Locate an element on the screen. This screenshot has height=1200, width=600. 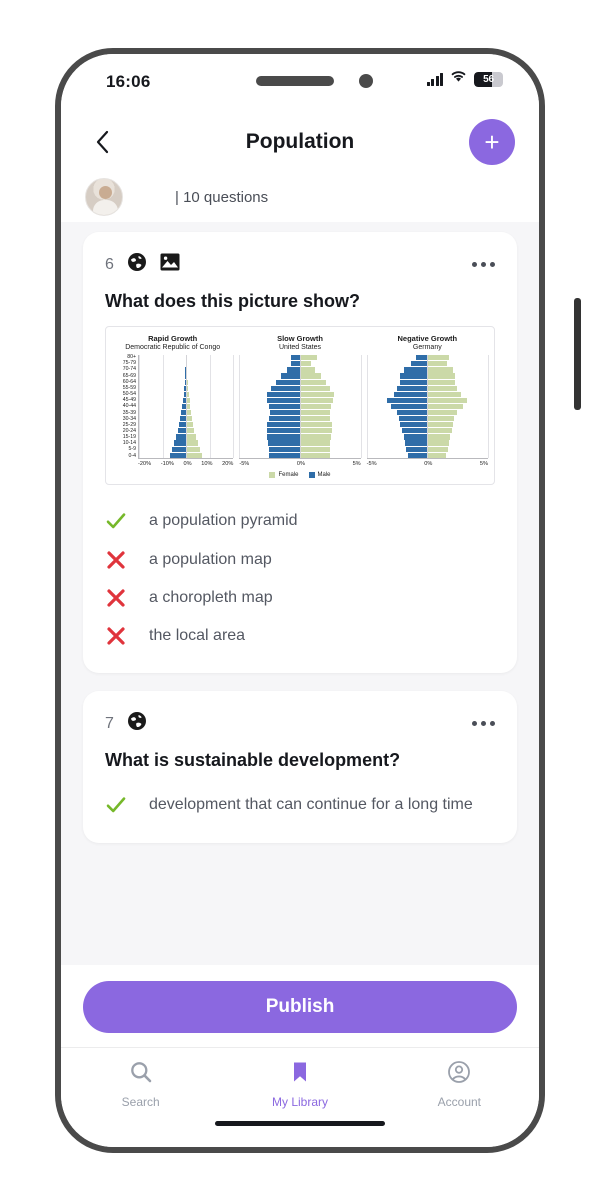
answer-option: the local area is located at coordinates (300, 636).